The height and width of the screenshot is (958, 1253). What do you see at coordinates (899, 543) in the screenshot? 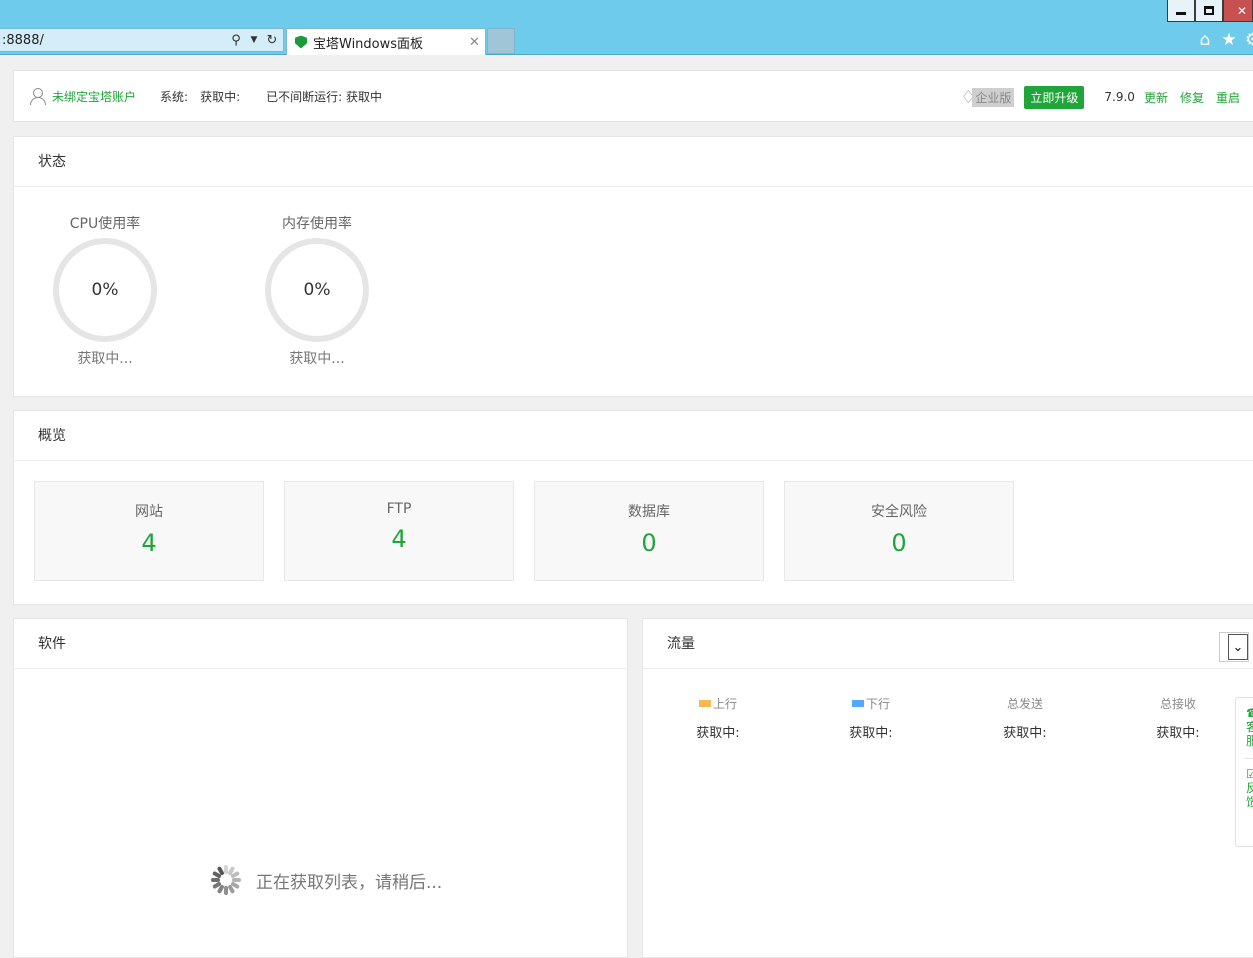
I see `overview-security-risk-count: 0` at bounding box center [899, 543].